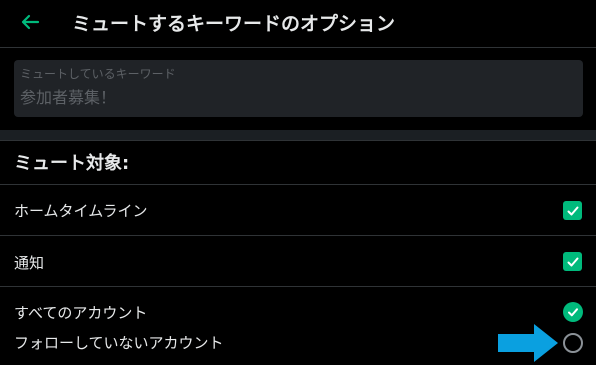 This screenshot has width=596, height=365. Describe the element at coordinates (298, 95) in the screenshot. I see `keyword-input` at that location.